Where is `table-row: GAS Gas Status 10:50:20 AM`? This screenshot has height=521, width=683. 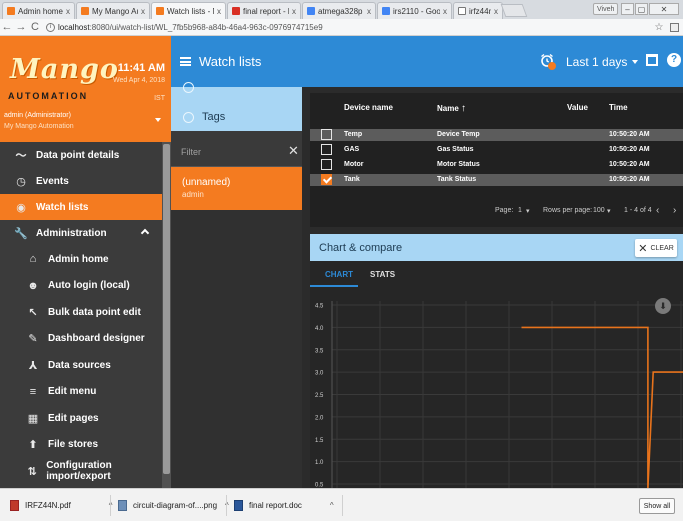 table-row: GAS Gas Status 10:50:20 AM is located at coordinates (496, 150).